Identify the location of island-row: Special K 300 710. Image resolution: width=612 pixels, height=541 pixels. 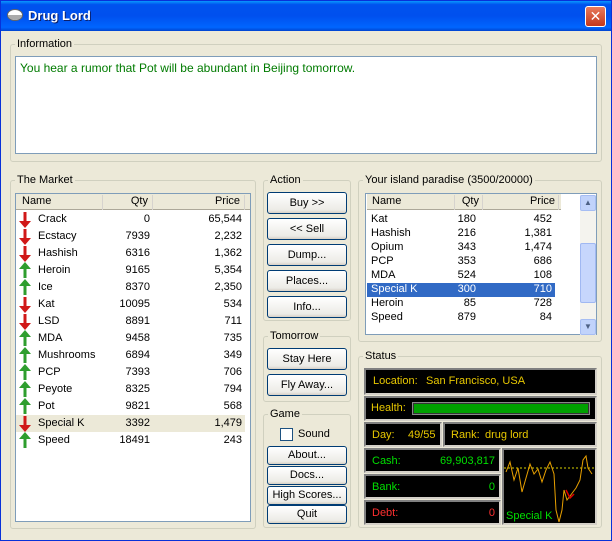
(461, 290).